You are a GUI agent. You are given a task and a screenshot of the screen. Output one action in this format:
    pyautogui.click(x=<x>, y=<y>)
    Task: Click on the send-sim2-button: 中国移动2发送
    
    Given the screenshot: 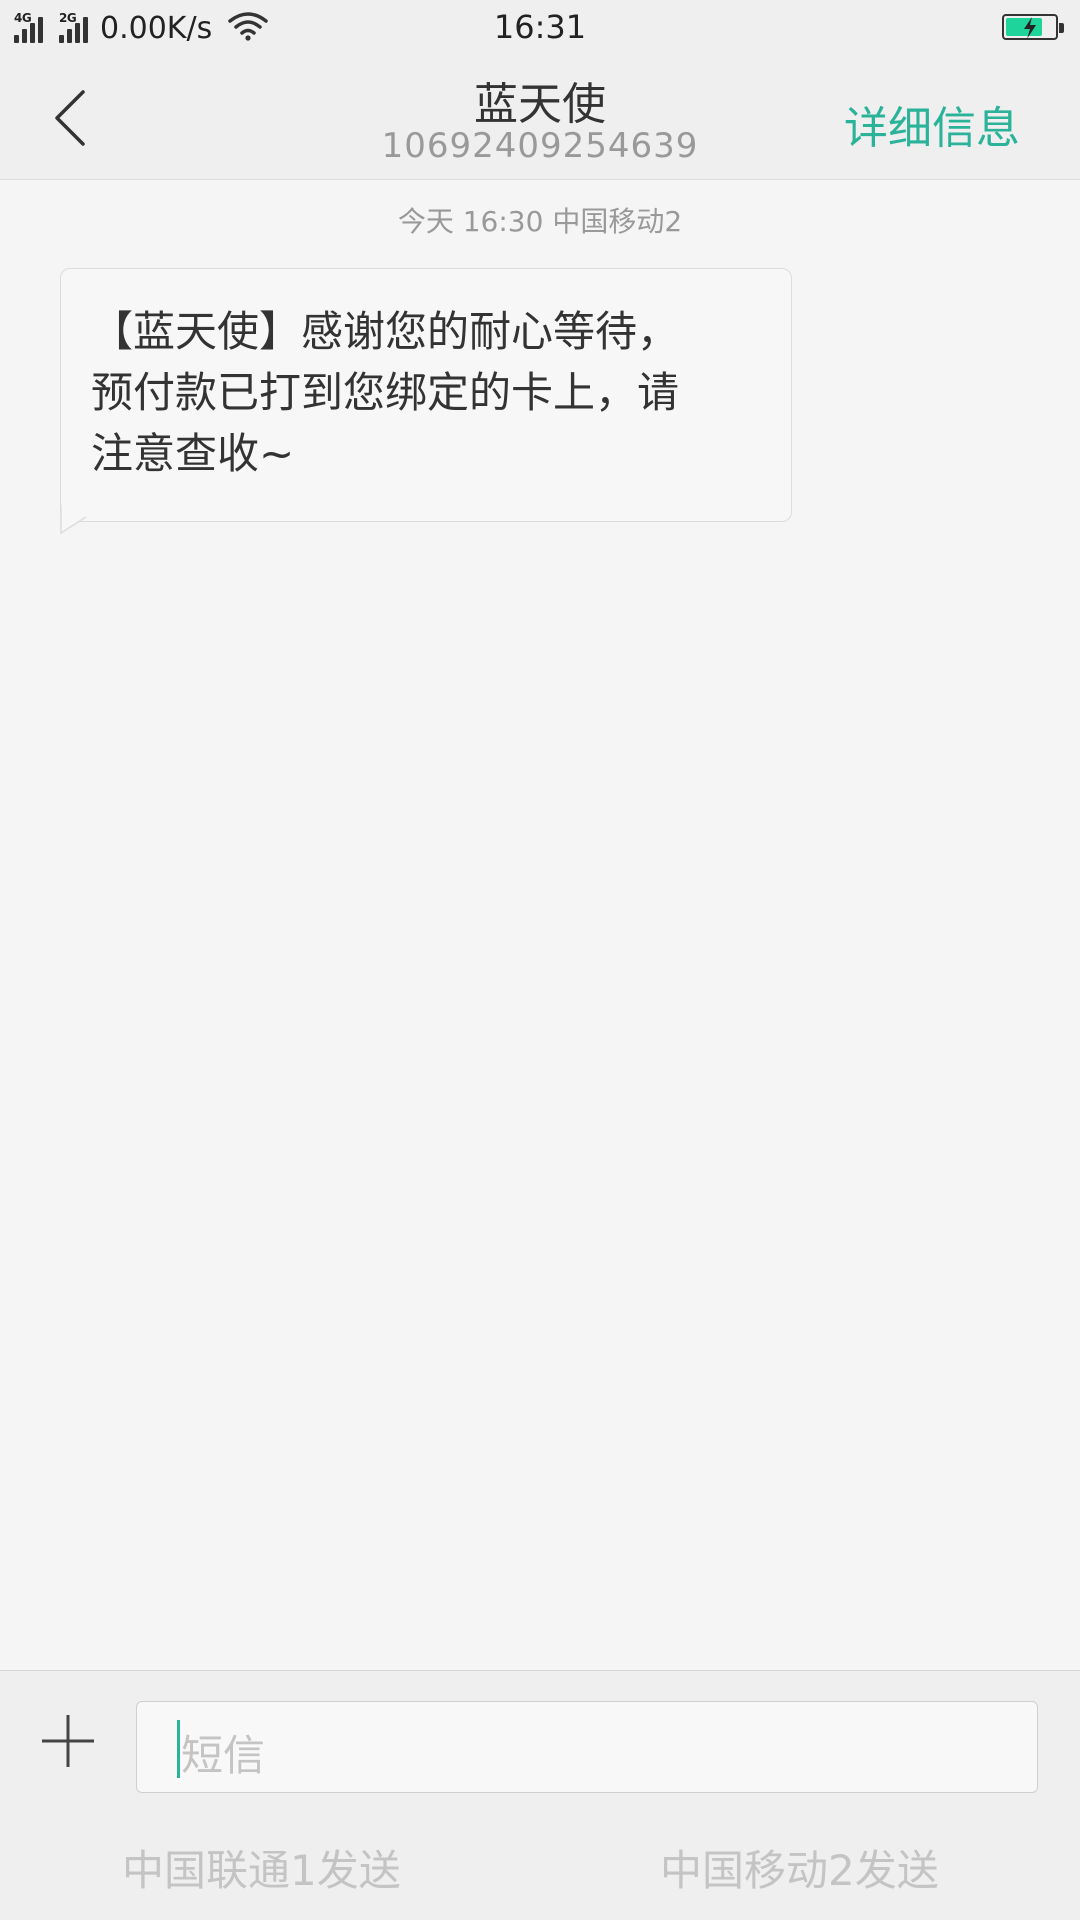 What is the action you would take?
    pyautogui.click(x=799, y=1867)
    